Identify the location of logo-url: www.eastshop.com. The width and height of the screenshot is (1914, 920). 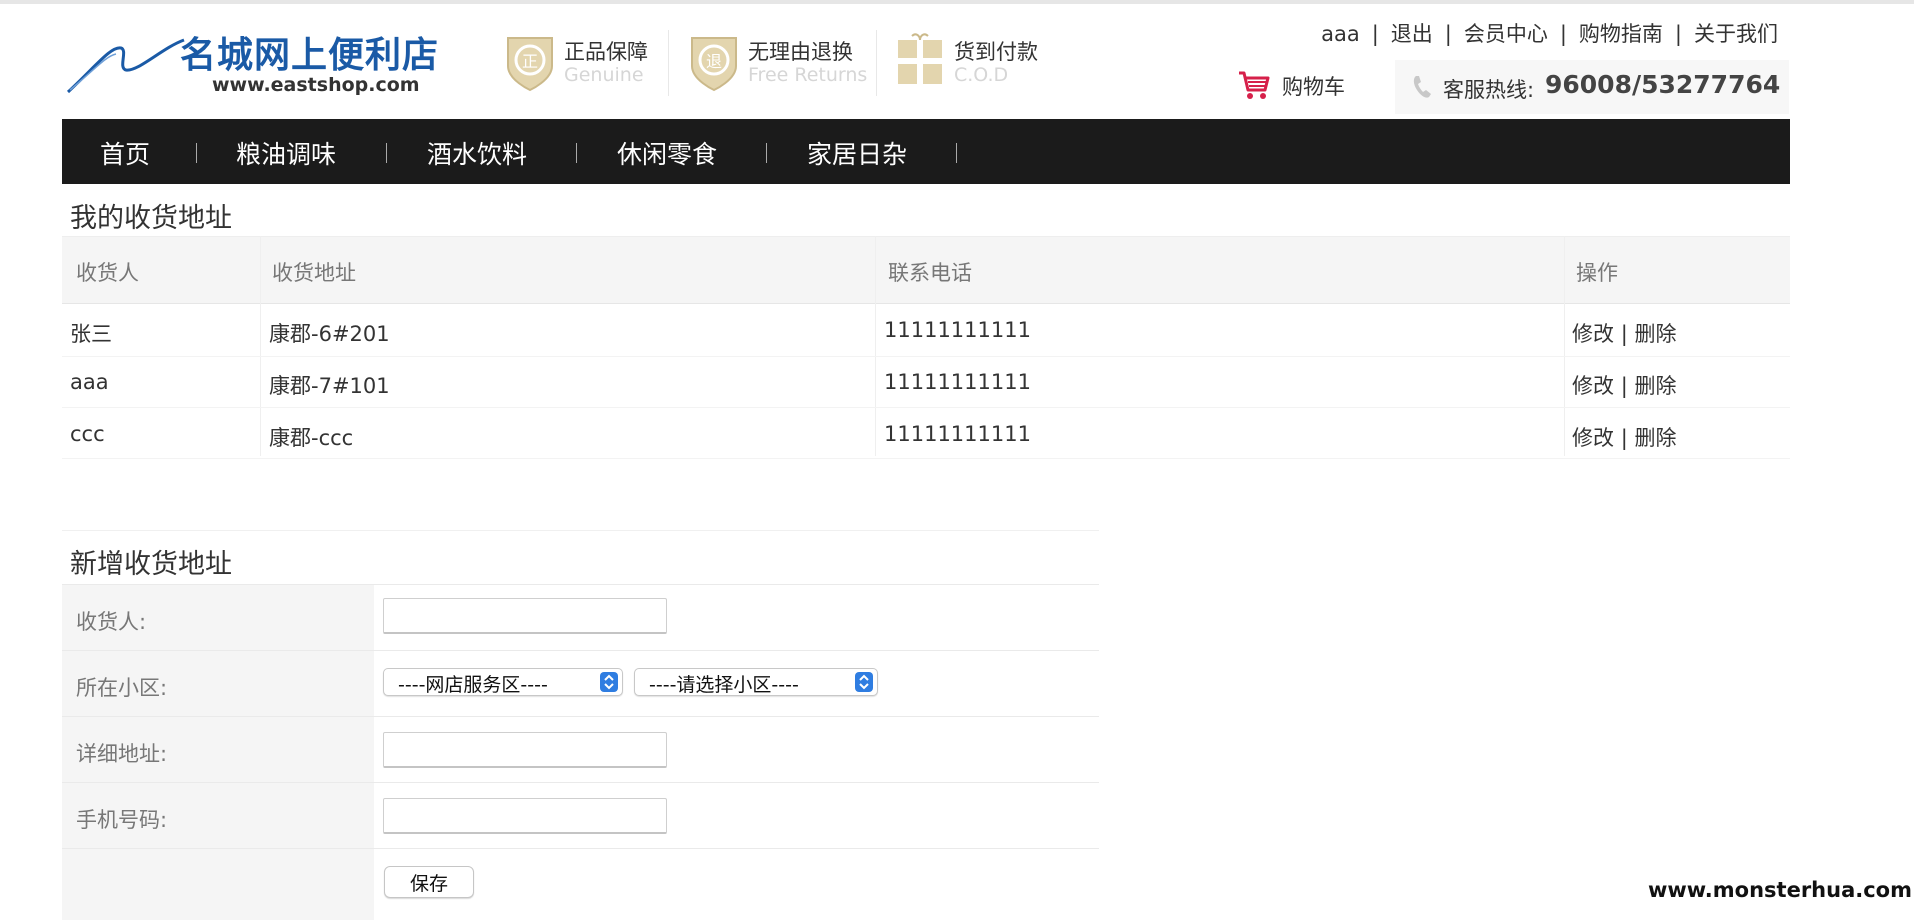
(316, 85).